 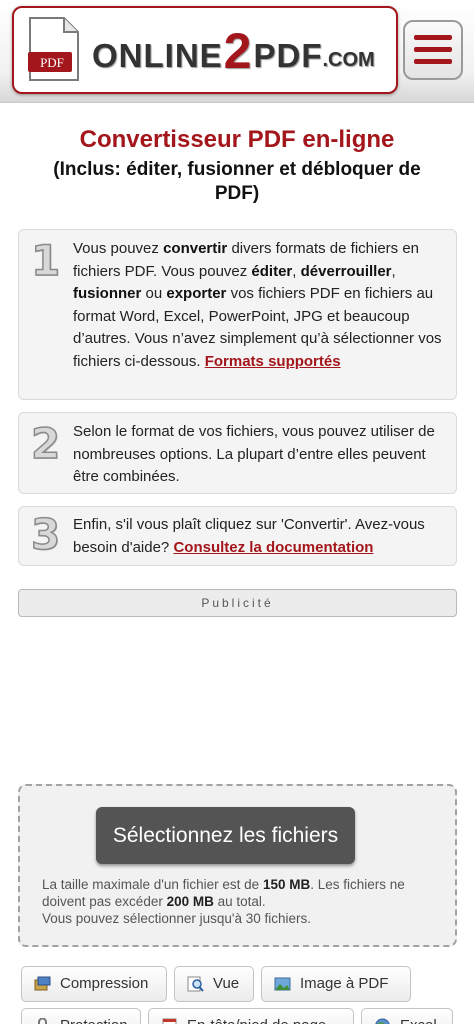 What do you see at coordinates (282, 984) in the screenshot?
I see `image-icon` at bounding box center [282, 984].